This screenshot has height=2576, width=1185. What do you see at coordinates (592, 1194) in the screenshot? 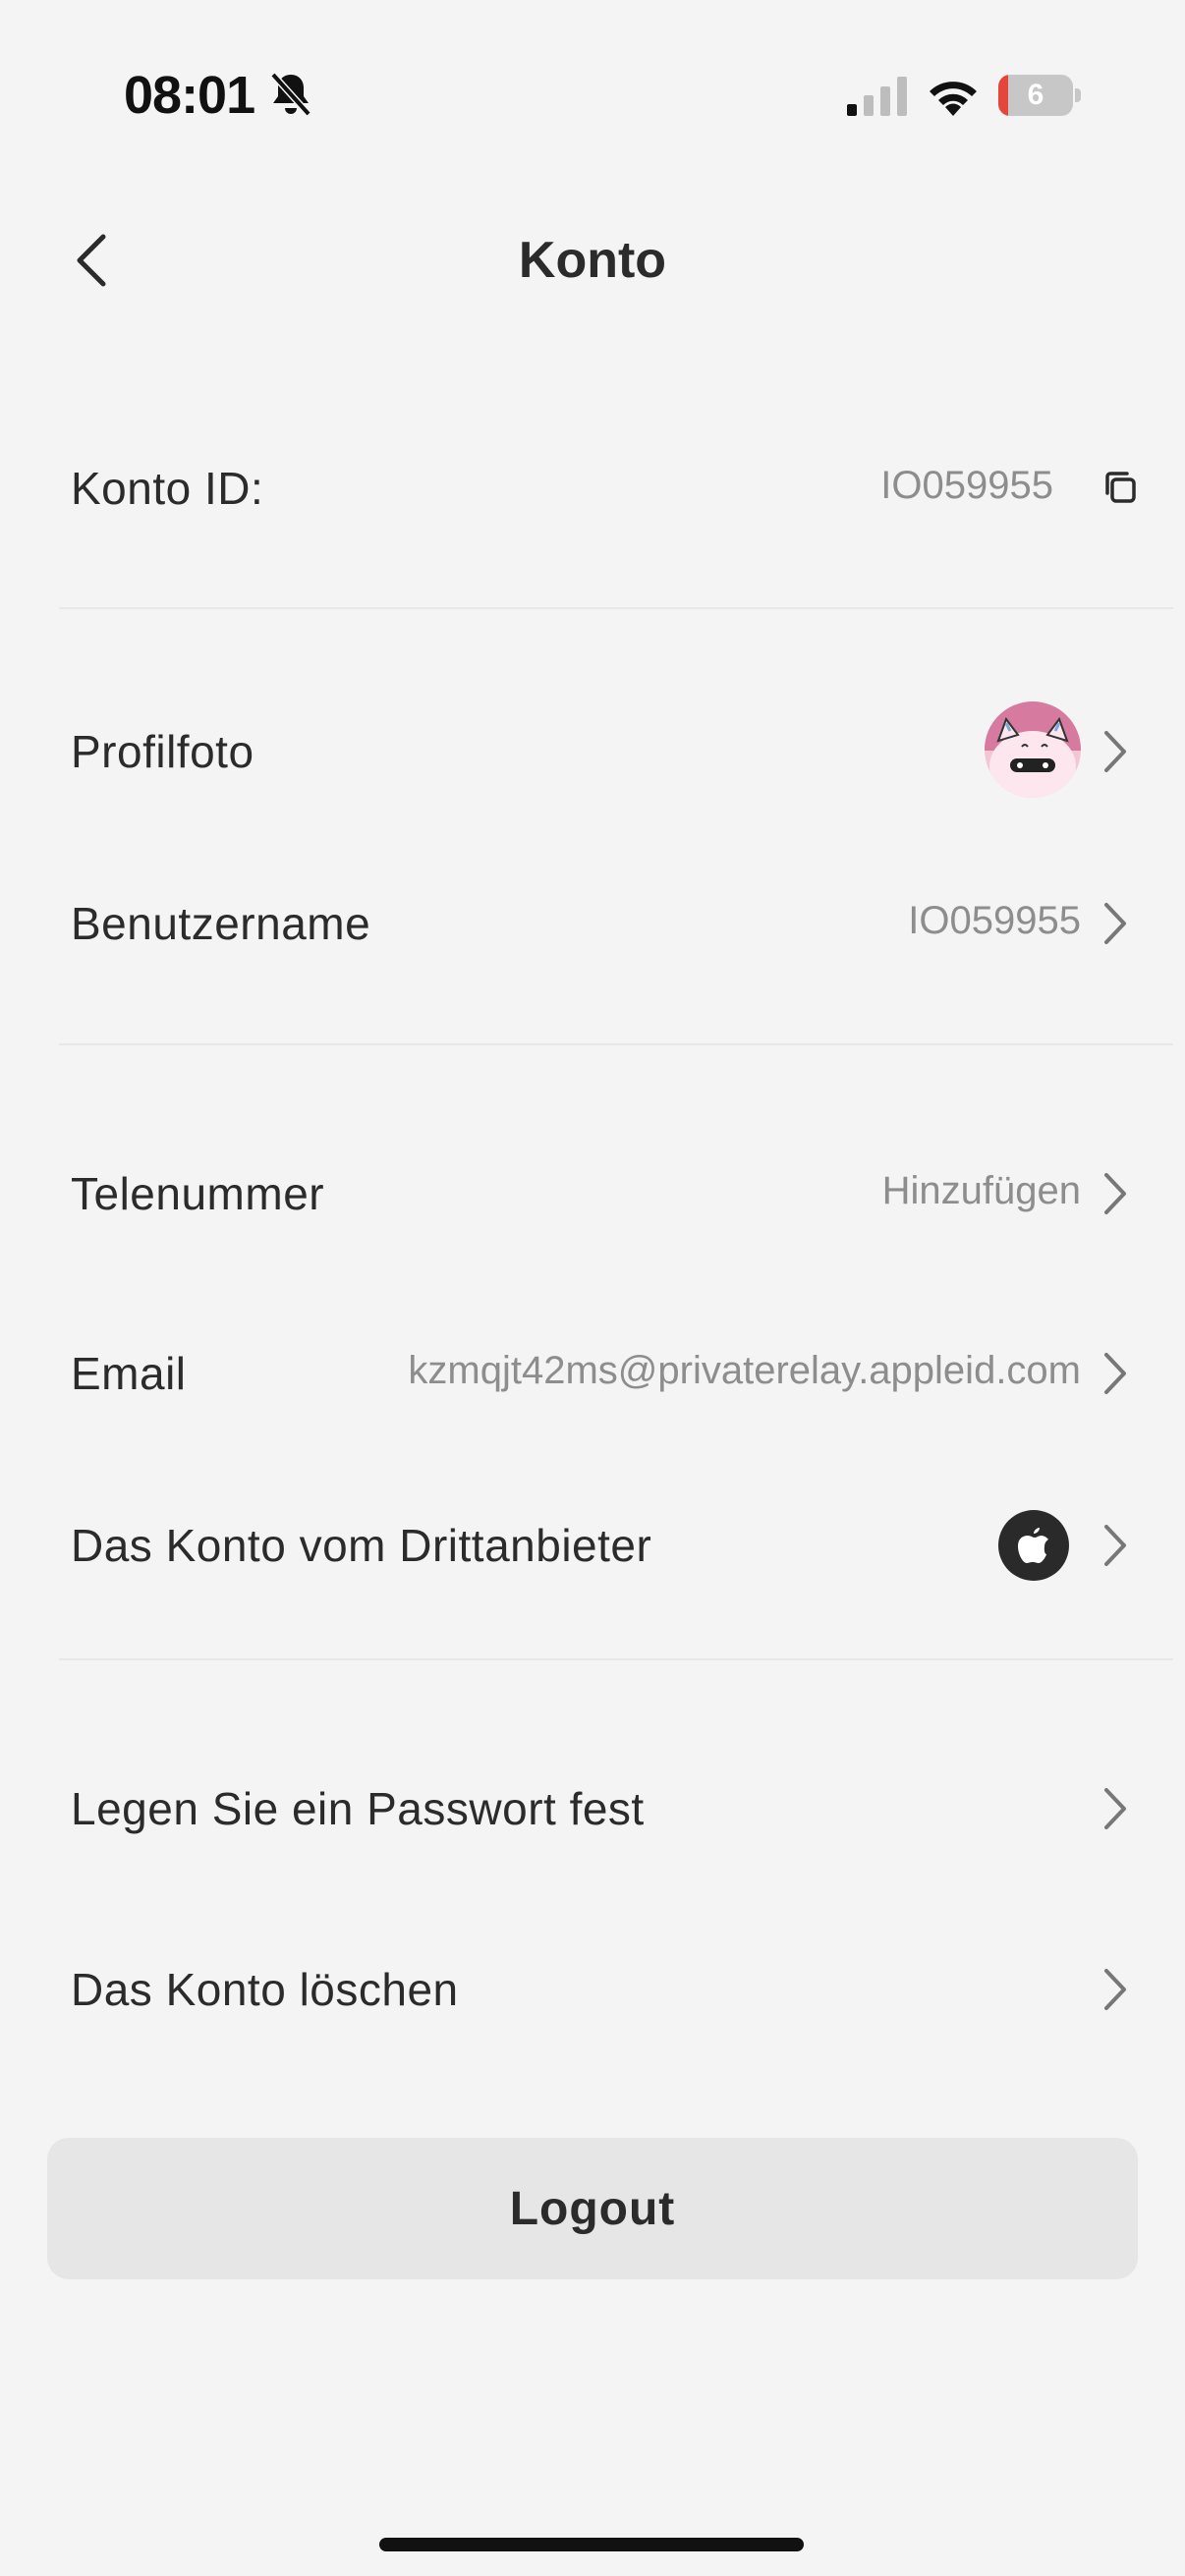
I see `phone-row: Telenummer Hinzufügen` at bounding box center [592, 1194].